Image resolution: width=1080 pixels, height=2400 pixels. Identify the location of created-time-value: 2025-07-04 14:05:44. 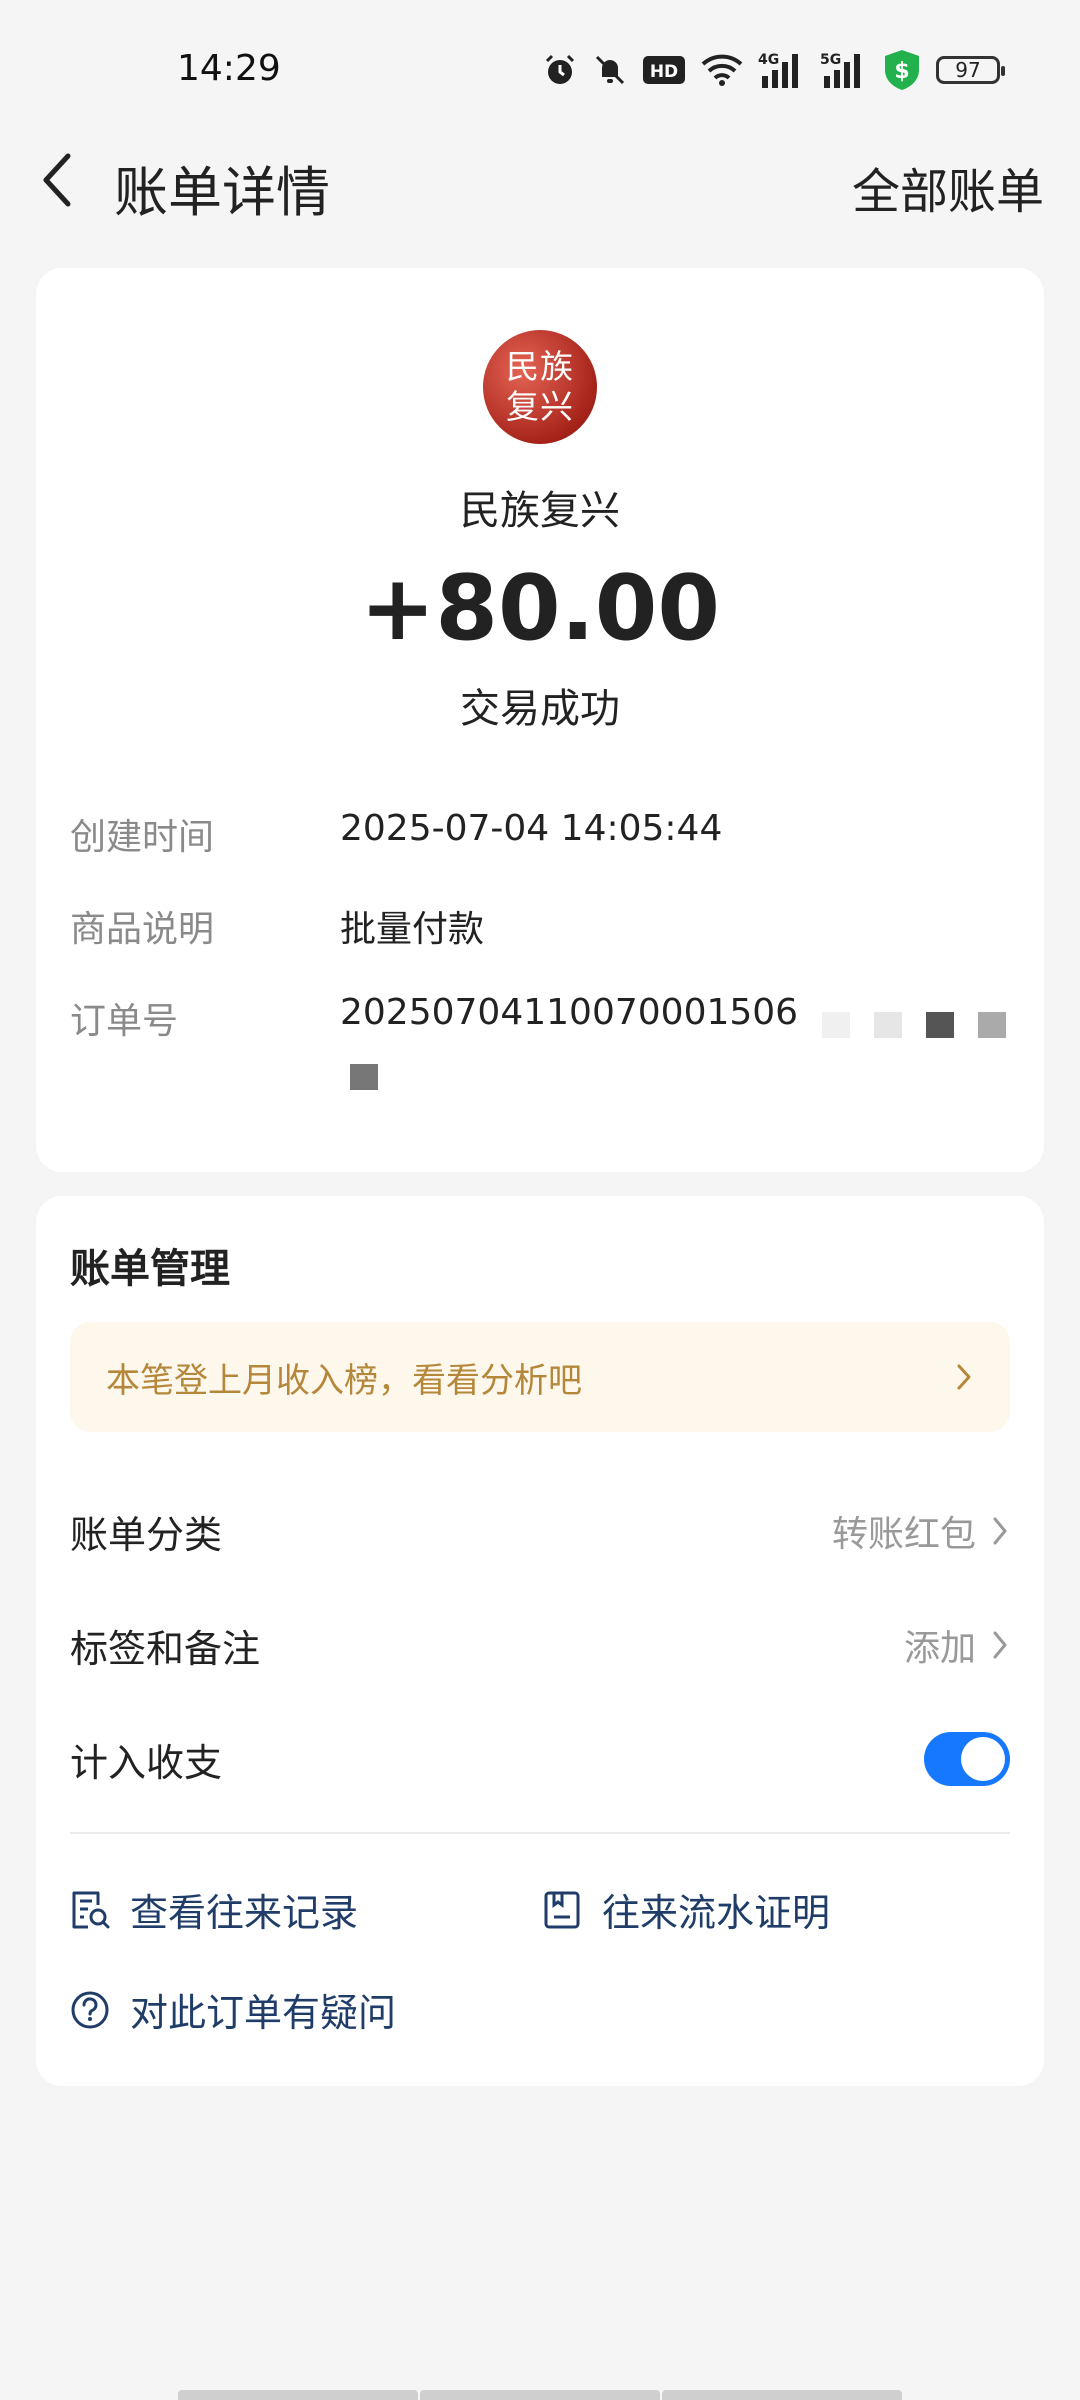
(531, 828).